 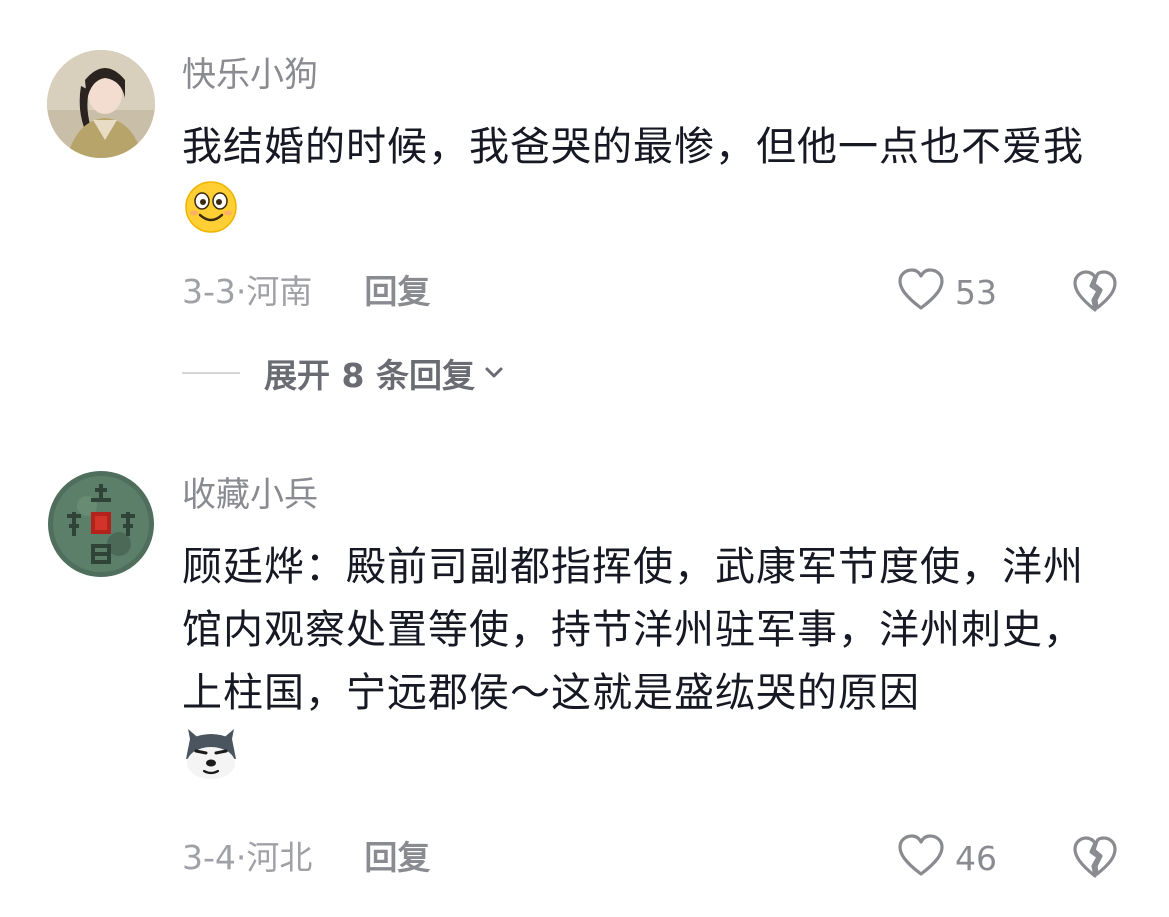 What do you see at coordinates (250, 495) in the screenshot?
I see `comment-username: 收藏小兵` at bounding box center [250, 495].